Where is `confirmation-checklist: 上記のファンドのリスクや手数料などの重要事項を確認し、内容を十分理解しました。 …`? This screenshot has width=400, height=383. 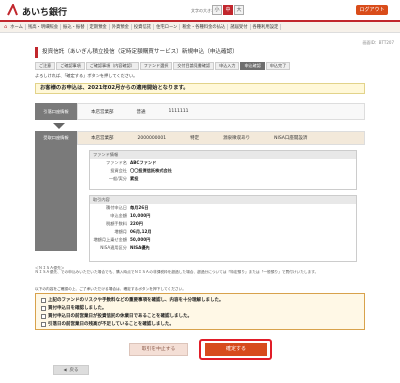 confirmation-checklist: 上記のファンドのリスクや手数料などの重要事項を確認し、内容を十分理解しました。 … is located at coordinates (200, 311).